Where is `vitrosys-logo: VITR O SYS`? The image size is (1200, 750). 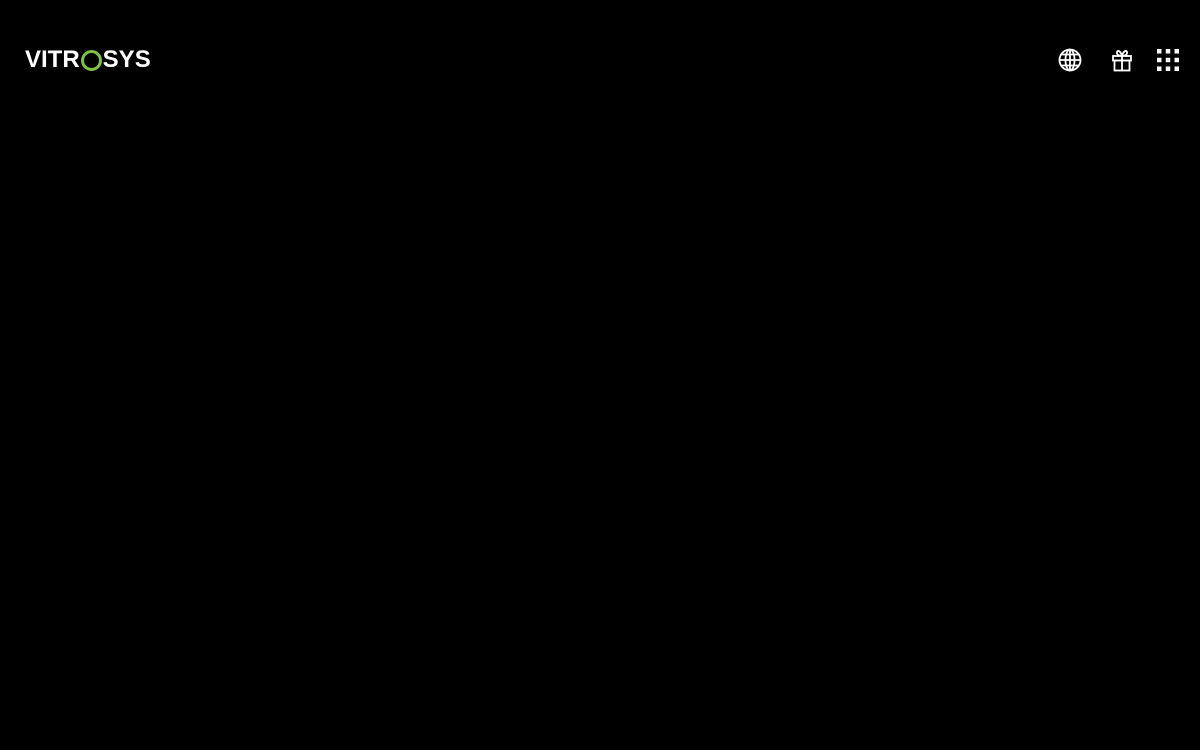 vitrosys-logo: VITR O SYS is located at coordinates (88, 60).